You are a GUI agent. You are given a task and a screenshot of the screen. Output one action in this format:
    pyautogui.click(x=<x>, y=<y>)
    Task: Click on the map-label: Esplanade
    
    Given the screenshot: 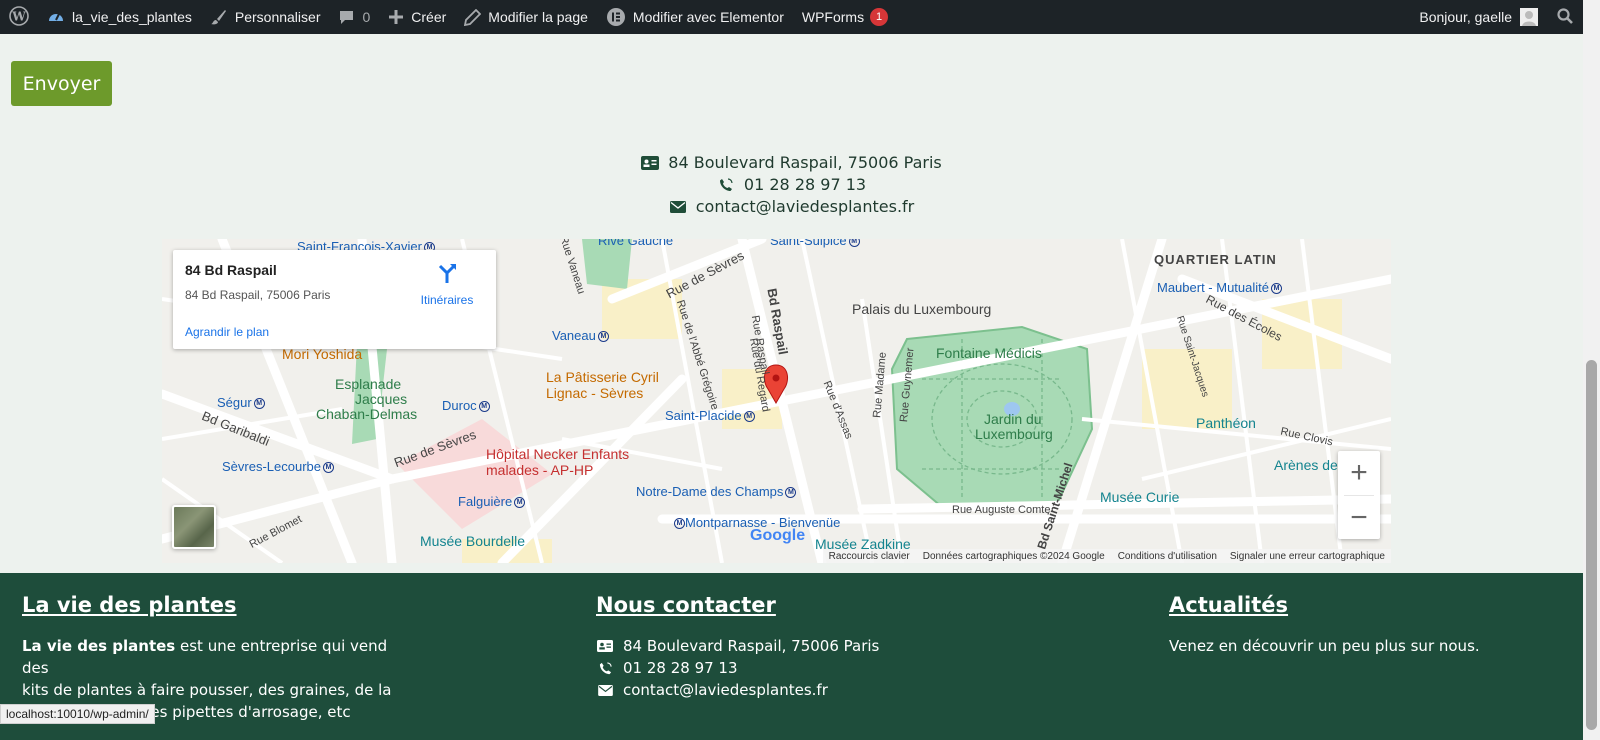 What is the action you would take?
    pyautogui.click(x=368, y=384)
    